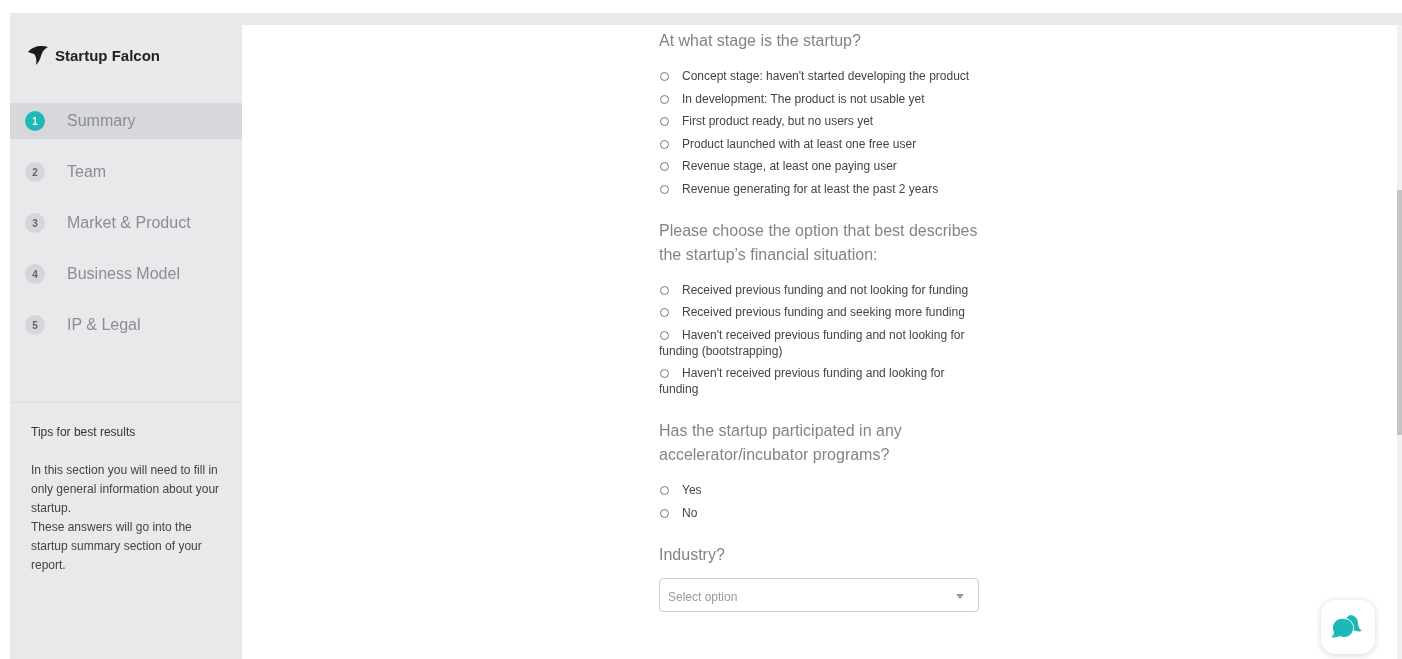 Image resolution: width=1402 pixels, height=659 pixels. What do you see at coordinates (820, 188) in the screenshot?
I see `radio-option: Revenue generating for at least the past 2 years` at bounding box center [820, 188].